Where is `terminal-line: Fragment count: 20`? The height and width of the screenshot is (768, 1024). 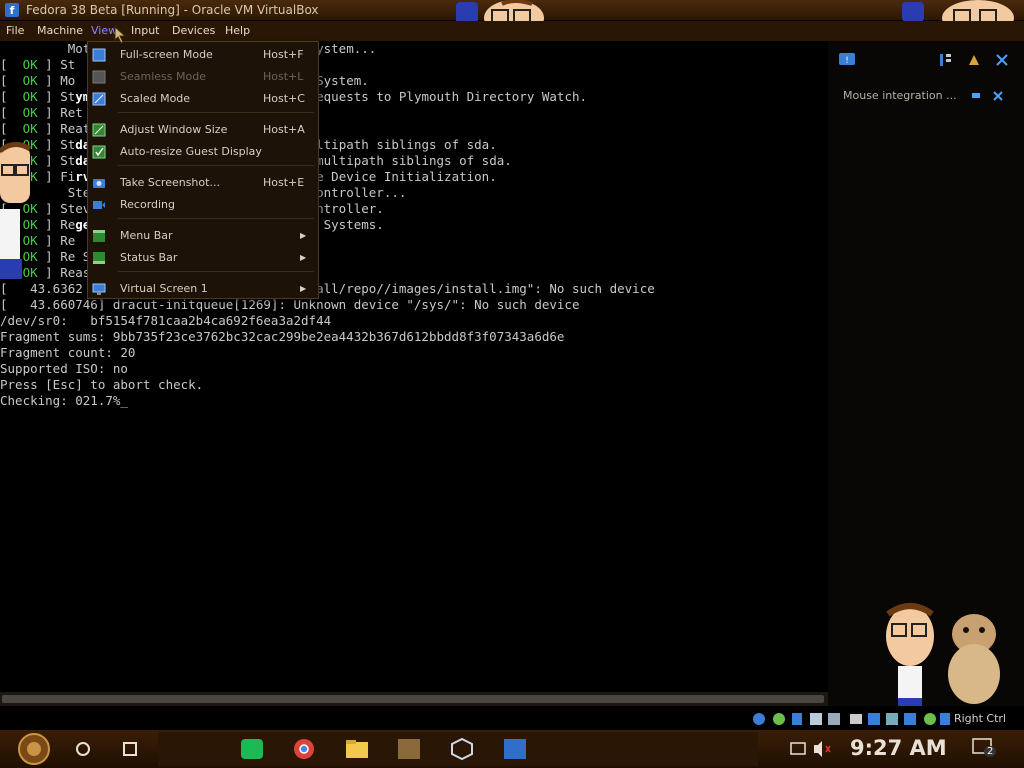 terminal-line: Fragment count: 20 is located at coordinates (68, 352).